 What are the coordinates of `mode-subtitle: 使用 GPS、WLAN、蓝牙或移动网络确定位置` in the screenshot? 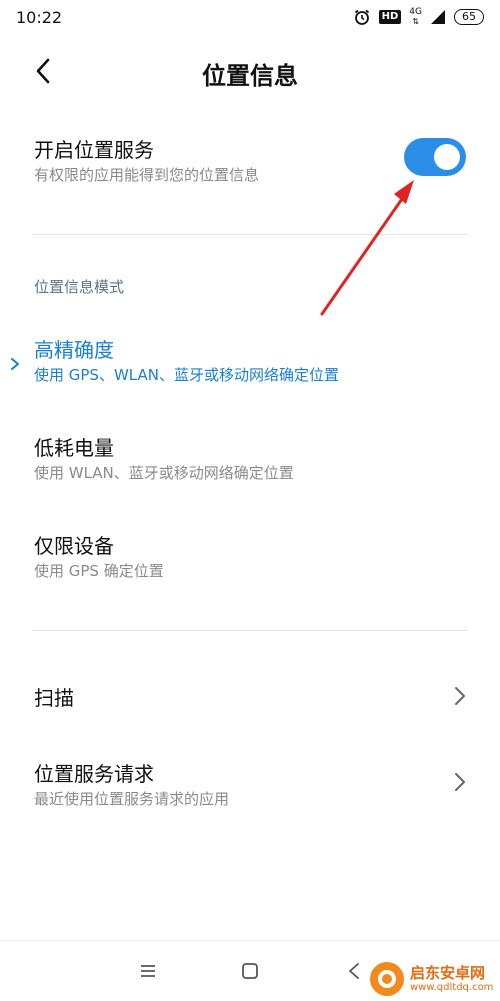 It's located at (186, 375).